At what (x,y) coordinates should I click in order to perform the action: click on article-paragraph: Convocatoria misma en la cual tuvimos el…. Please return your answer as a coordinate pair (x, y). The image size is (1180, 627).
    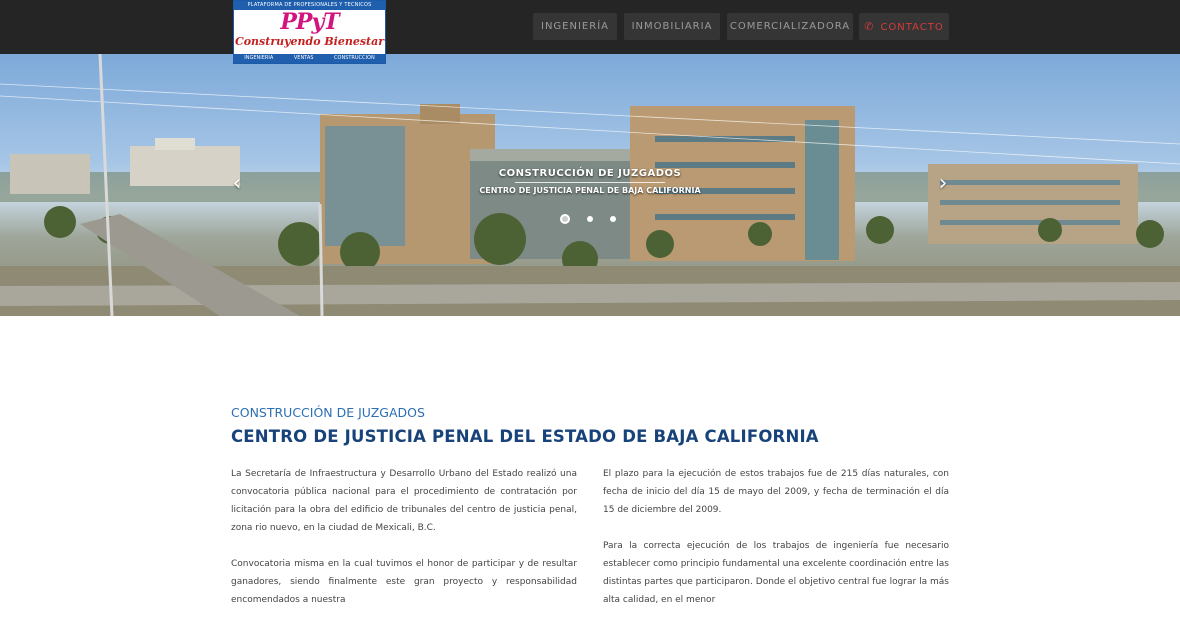
    Looking at the image, I should click on (404, 582).